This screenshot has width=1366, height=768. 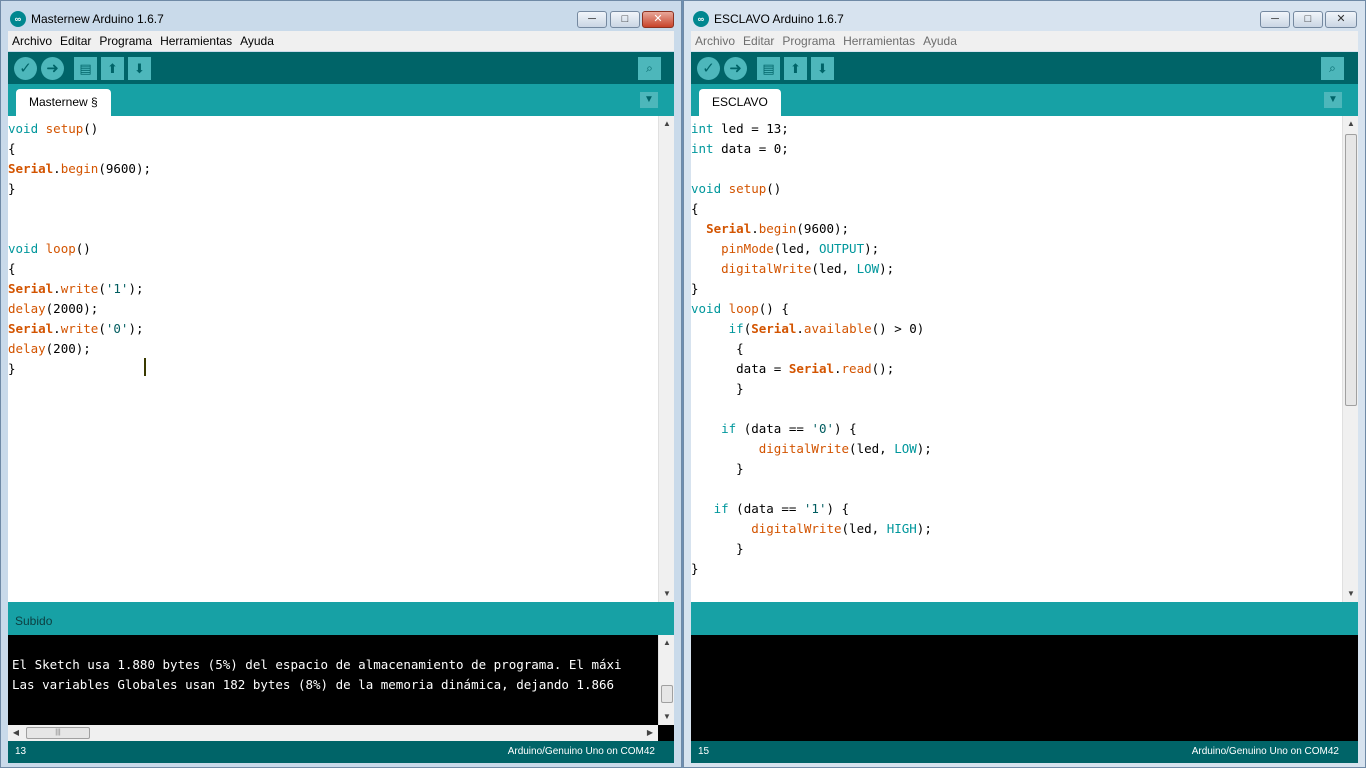 I want to click on arduino-logo-icon: ∞, so click(x=701, y=19).